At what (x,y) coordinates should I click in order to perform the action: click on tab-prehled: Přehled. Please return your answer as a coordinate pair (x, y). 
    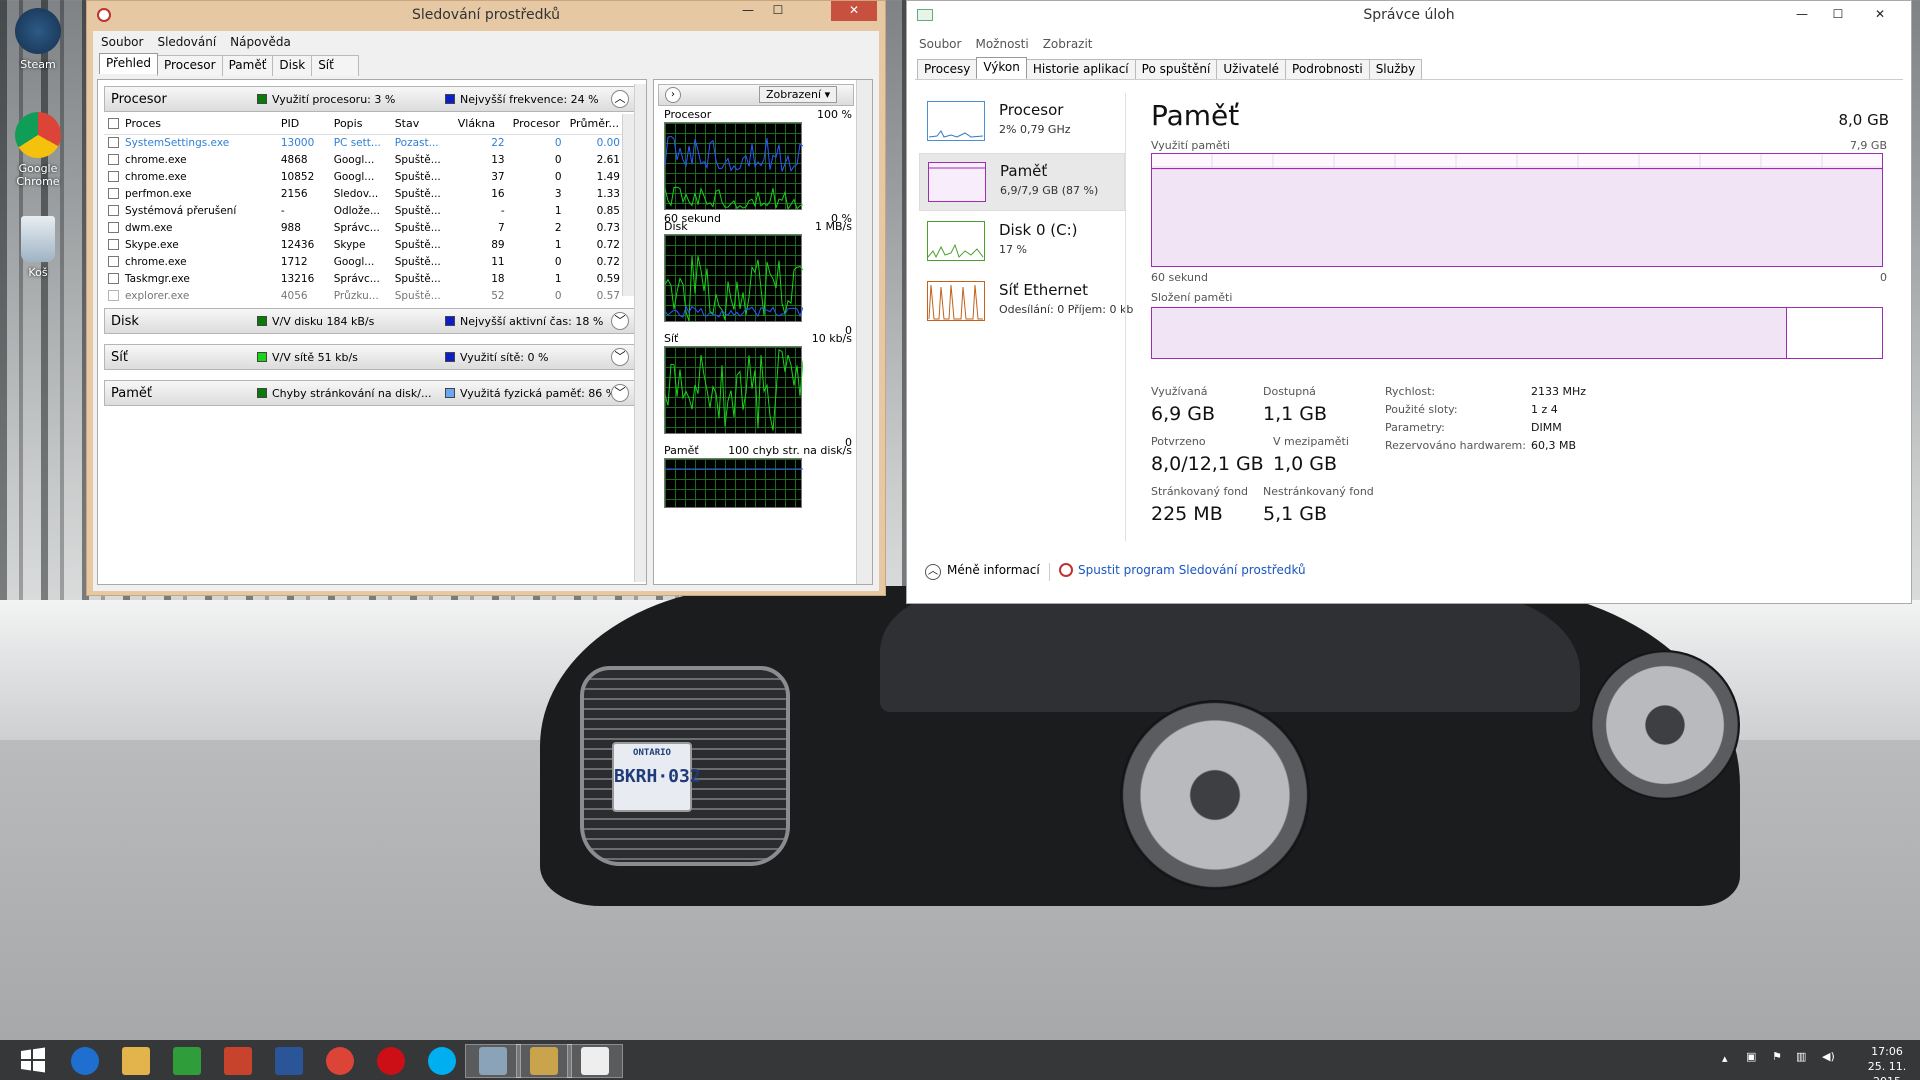
    Looking at the image, I should click on (129, 63).